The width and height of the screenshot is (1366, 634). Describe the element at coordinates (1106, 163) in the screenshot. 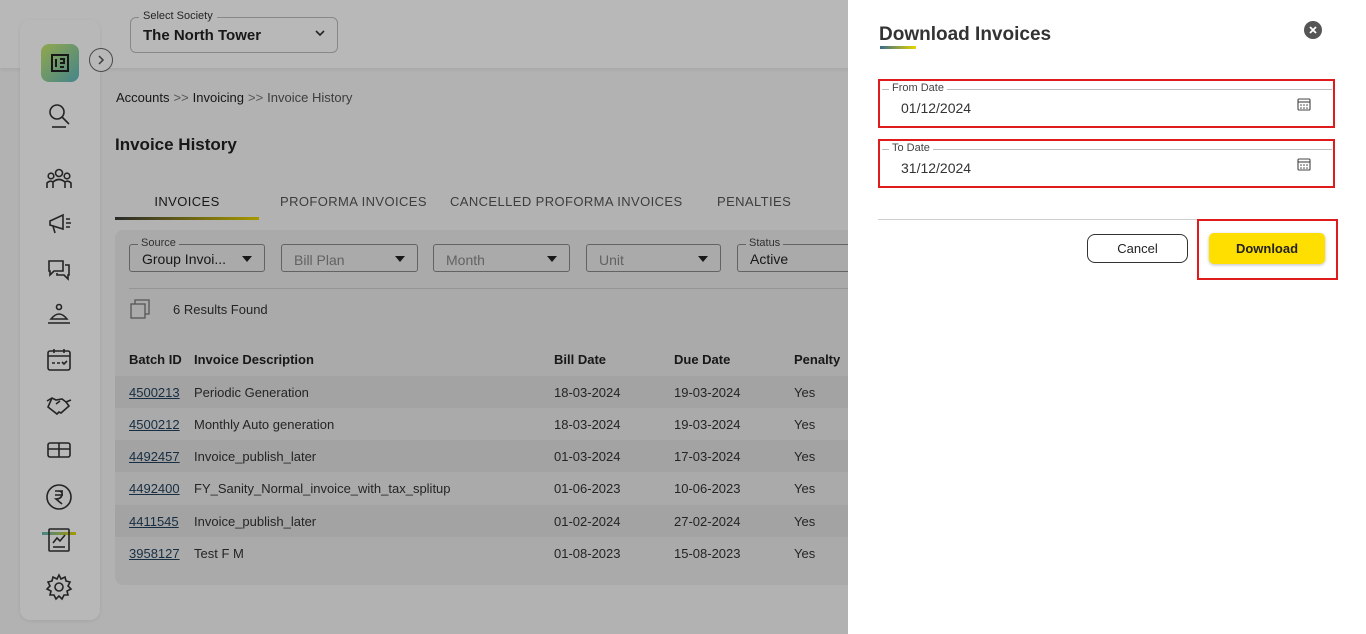

I see `to-date-field: To Date 31/12/2024` at that location.